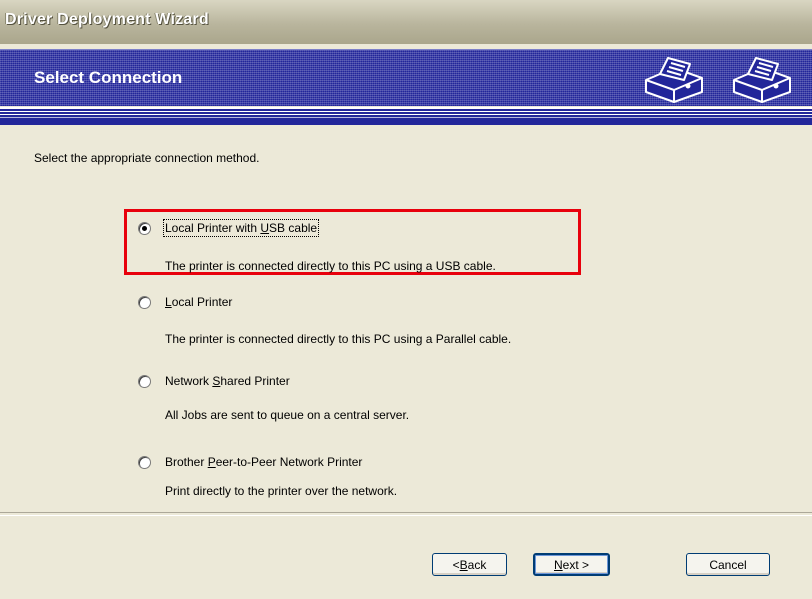 The width and height of the screenshot is (812, 599). I want to click on option-label-local-printer: Local Printer, so click(198, 302).